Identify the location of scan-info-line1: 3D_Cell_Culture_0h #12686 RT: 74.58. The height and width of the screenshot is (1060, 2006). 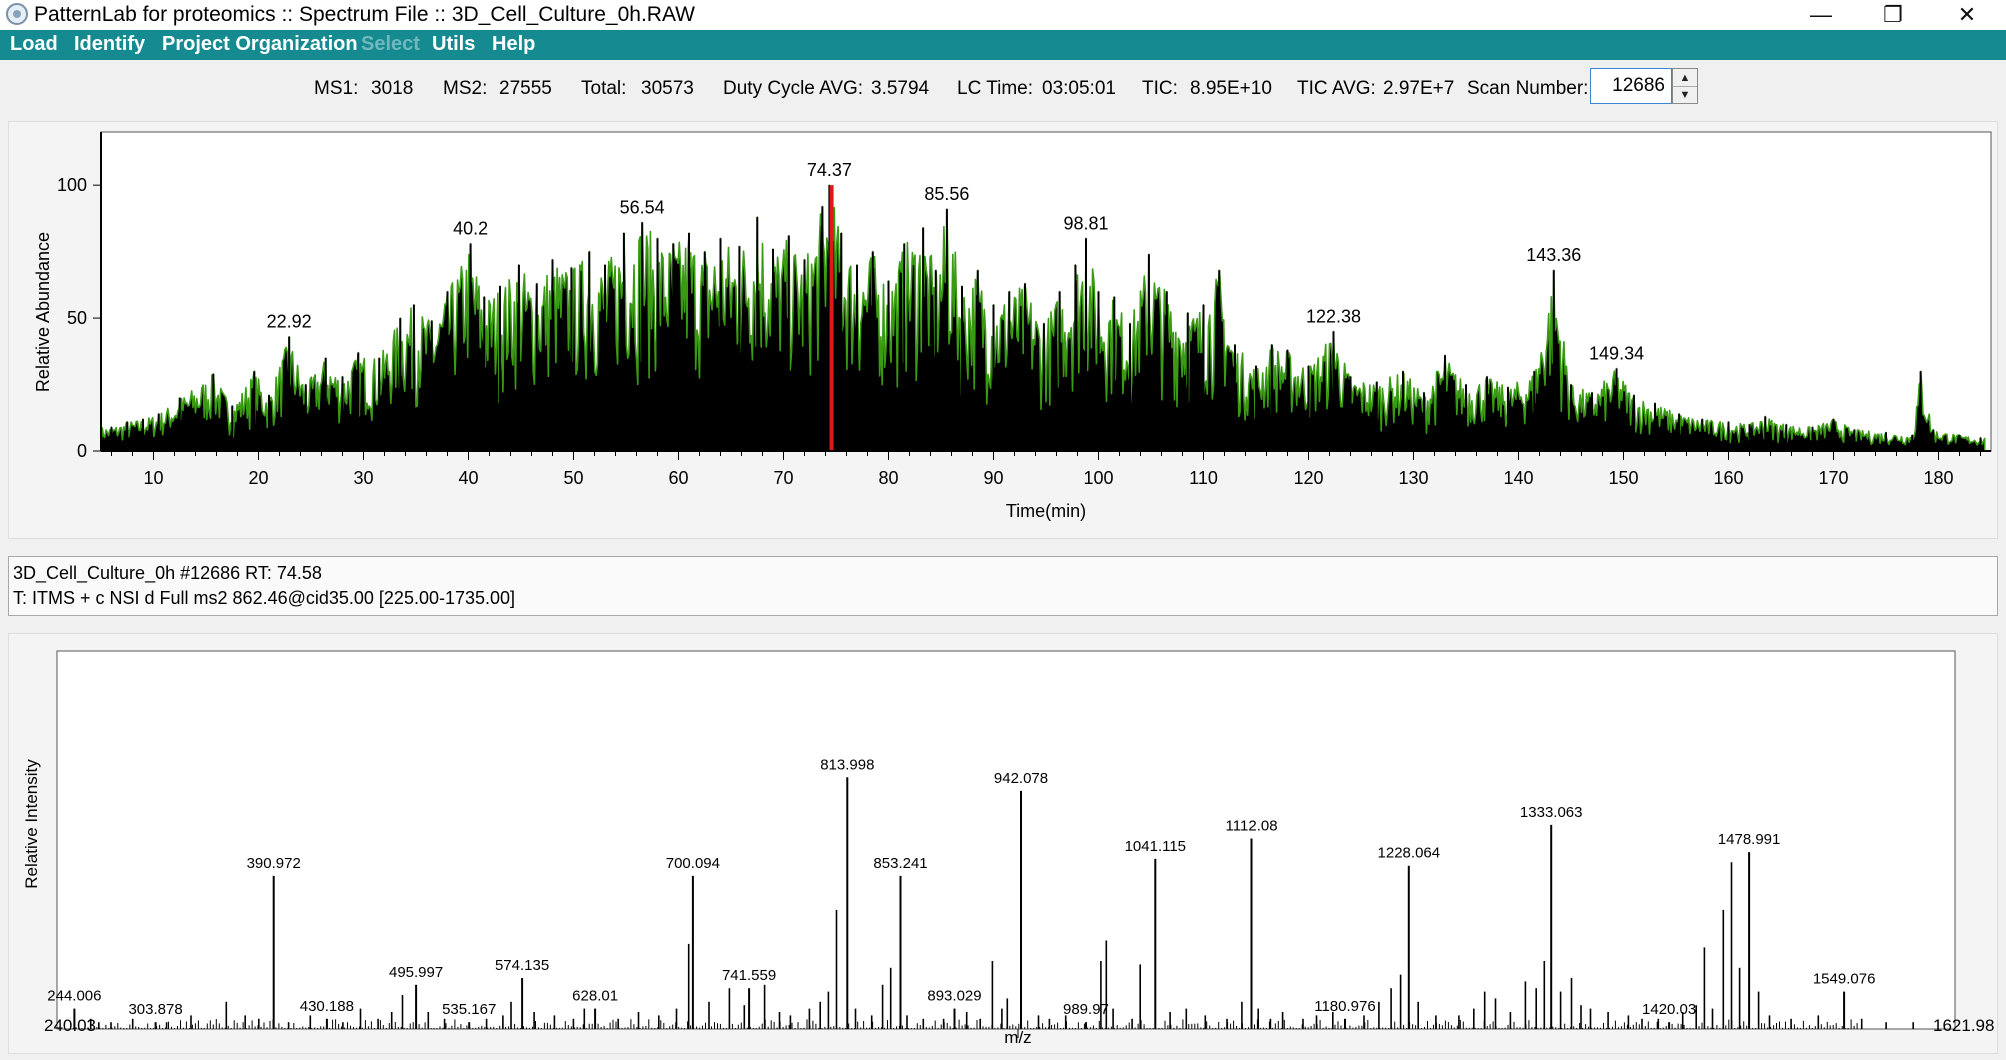
(167, 573).